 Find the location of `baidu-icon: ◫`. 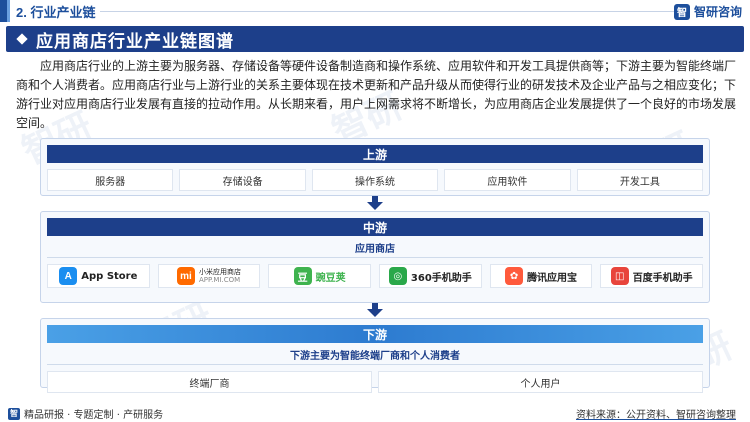

baidu-icon: ◫ is located at coordinates (619, 276).